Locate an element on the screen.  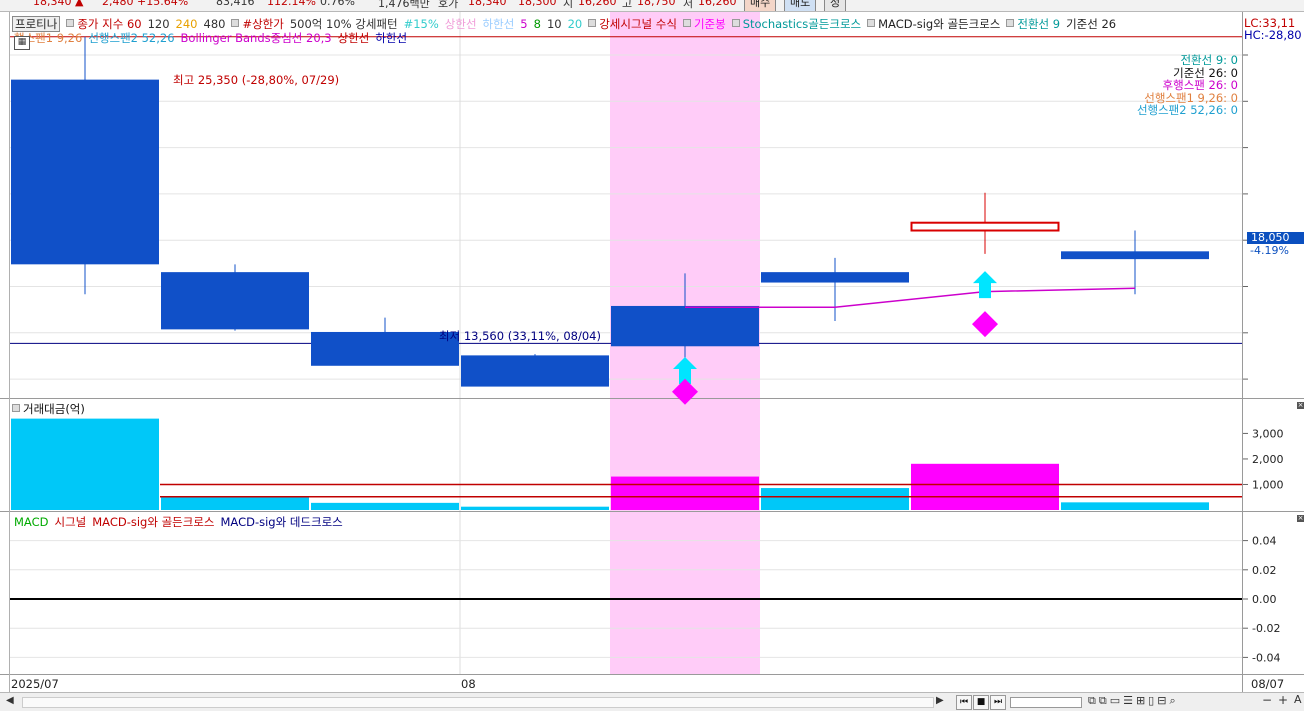
volume-legend: 거래대금(억) is located at coordinates (48, 409).